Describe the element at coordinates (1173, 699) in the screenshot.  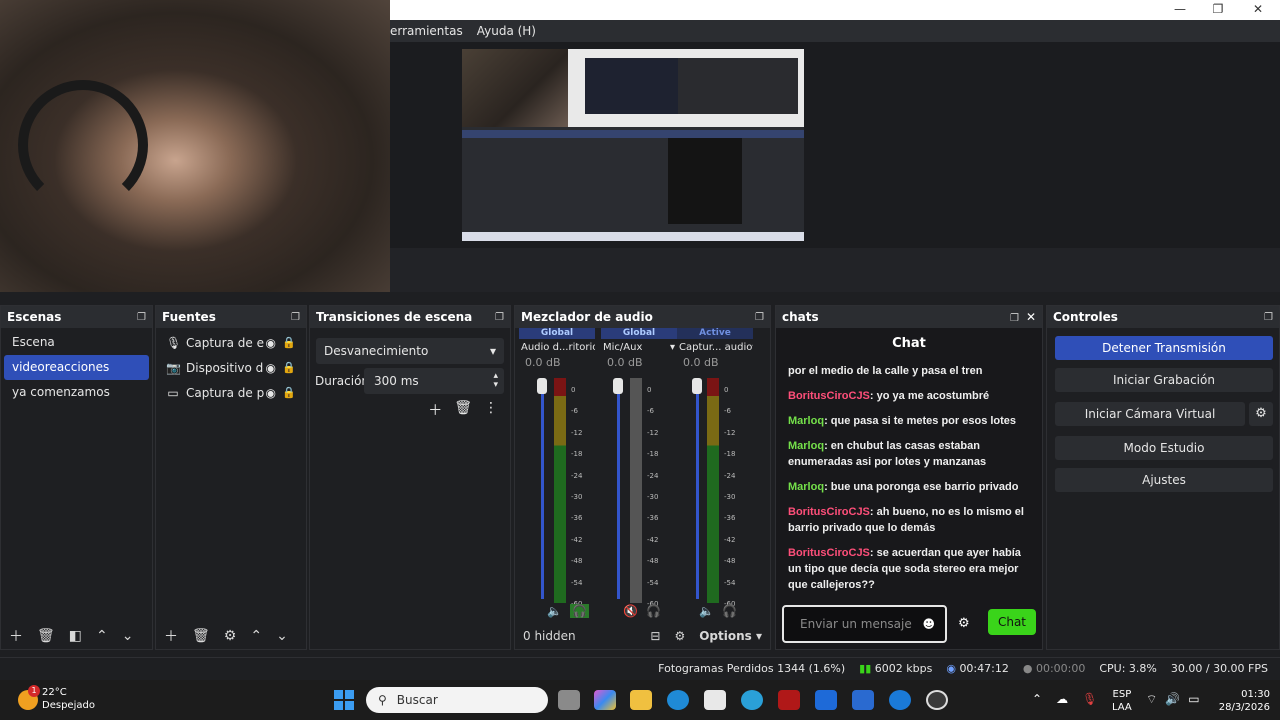
I see `tray-status-icons: ⌔ 🔊 ▭` at that location.